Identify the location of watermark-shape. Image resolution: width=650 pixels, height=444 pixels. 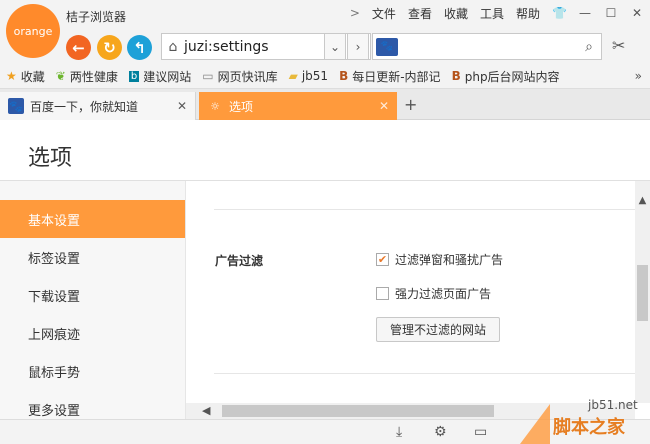
(535, 424).